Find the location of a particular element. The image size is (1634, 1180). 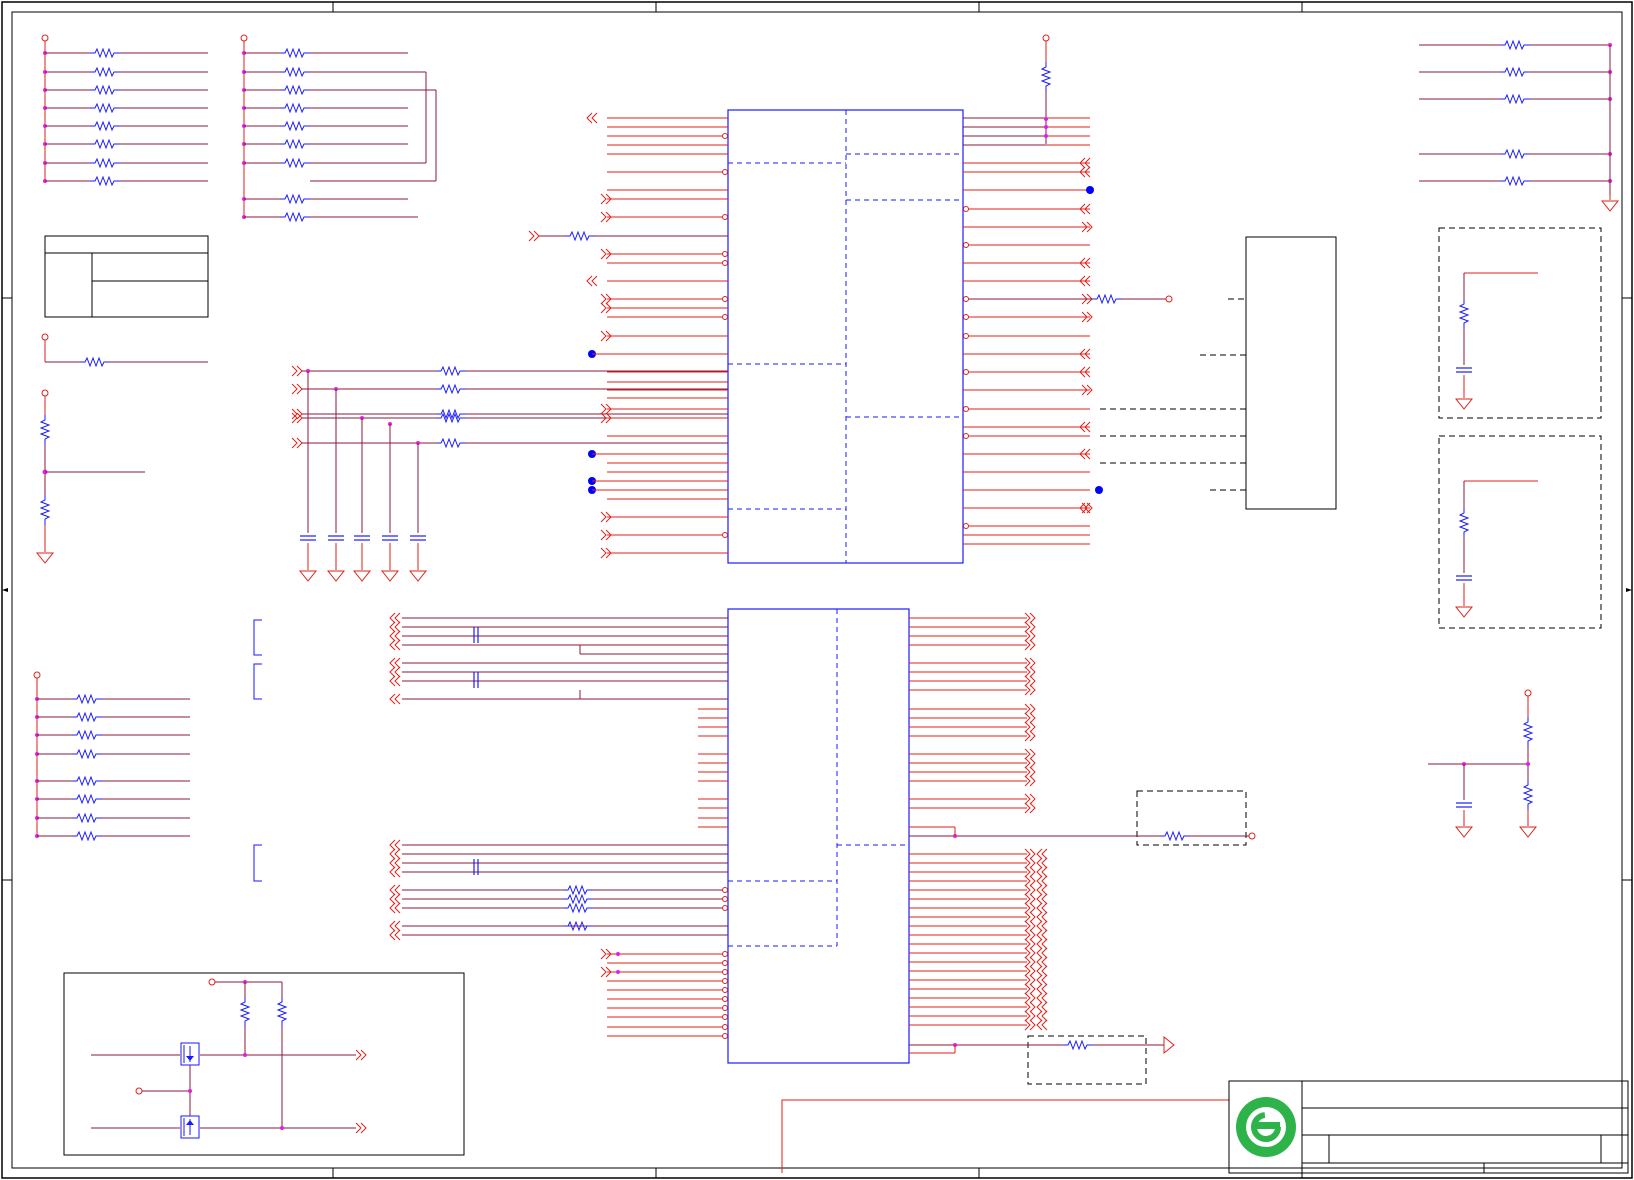

bus-brackets is located at coordinates (257, 750).